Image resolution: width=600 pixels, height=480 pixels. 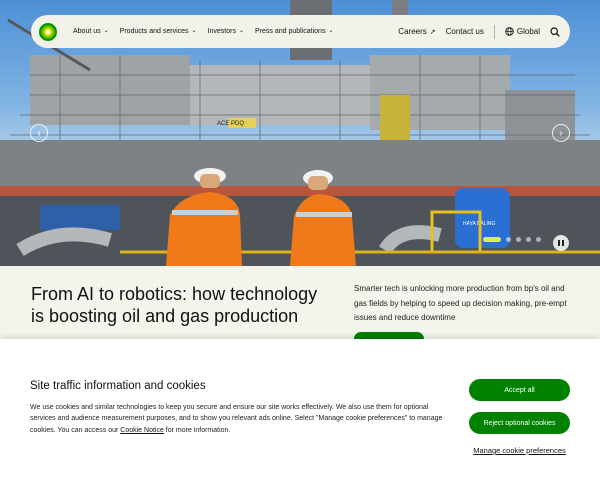 What do you see at coordinates (226, 31) in the screenshot?
I see `nav-item-investors: Investors ⌄` at bounding box center [226, 31].